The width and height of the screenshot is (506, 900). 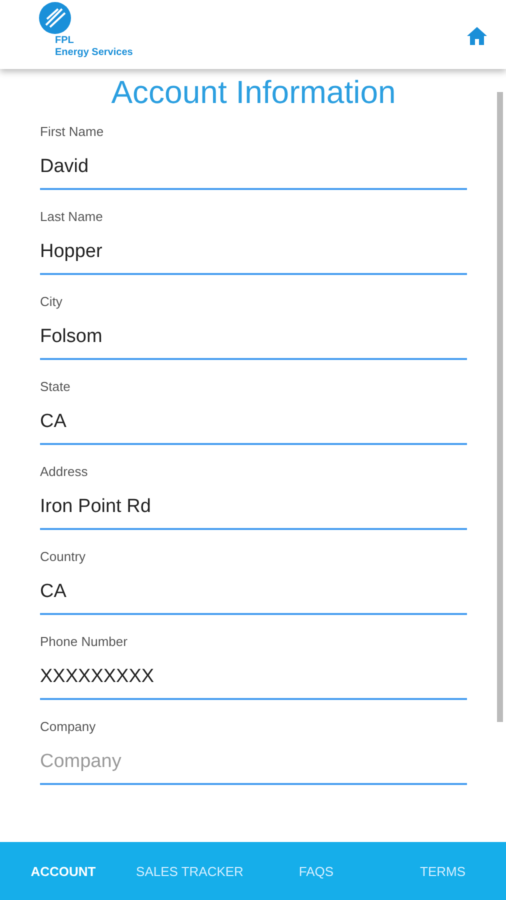 I want to click on input-field: David, so click(x=253, y=173).